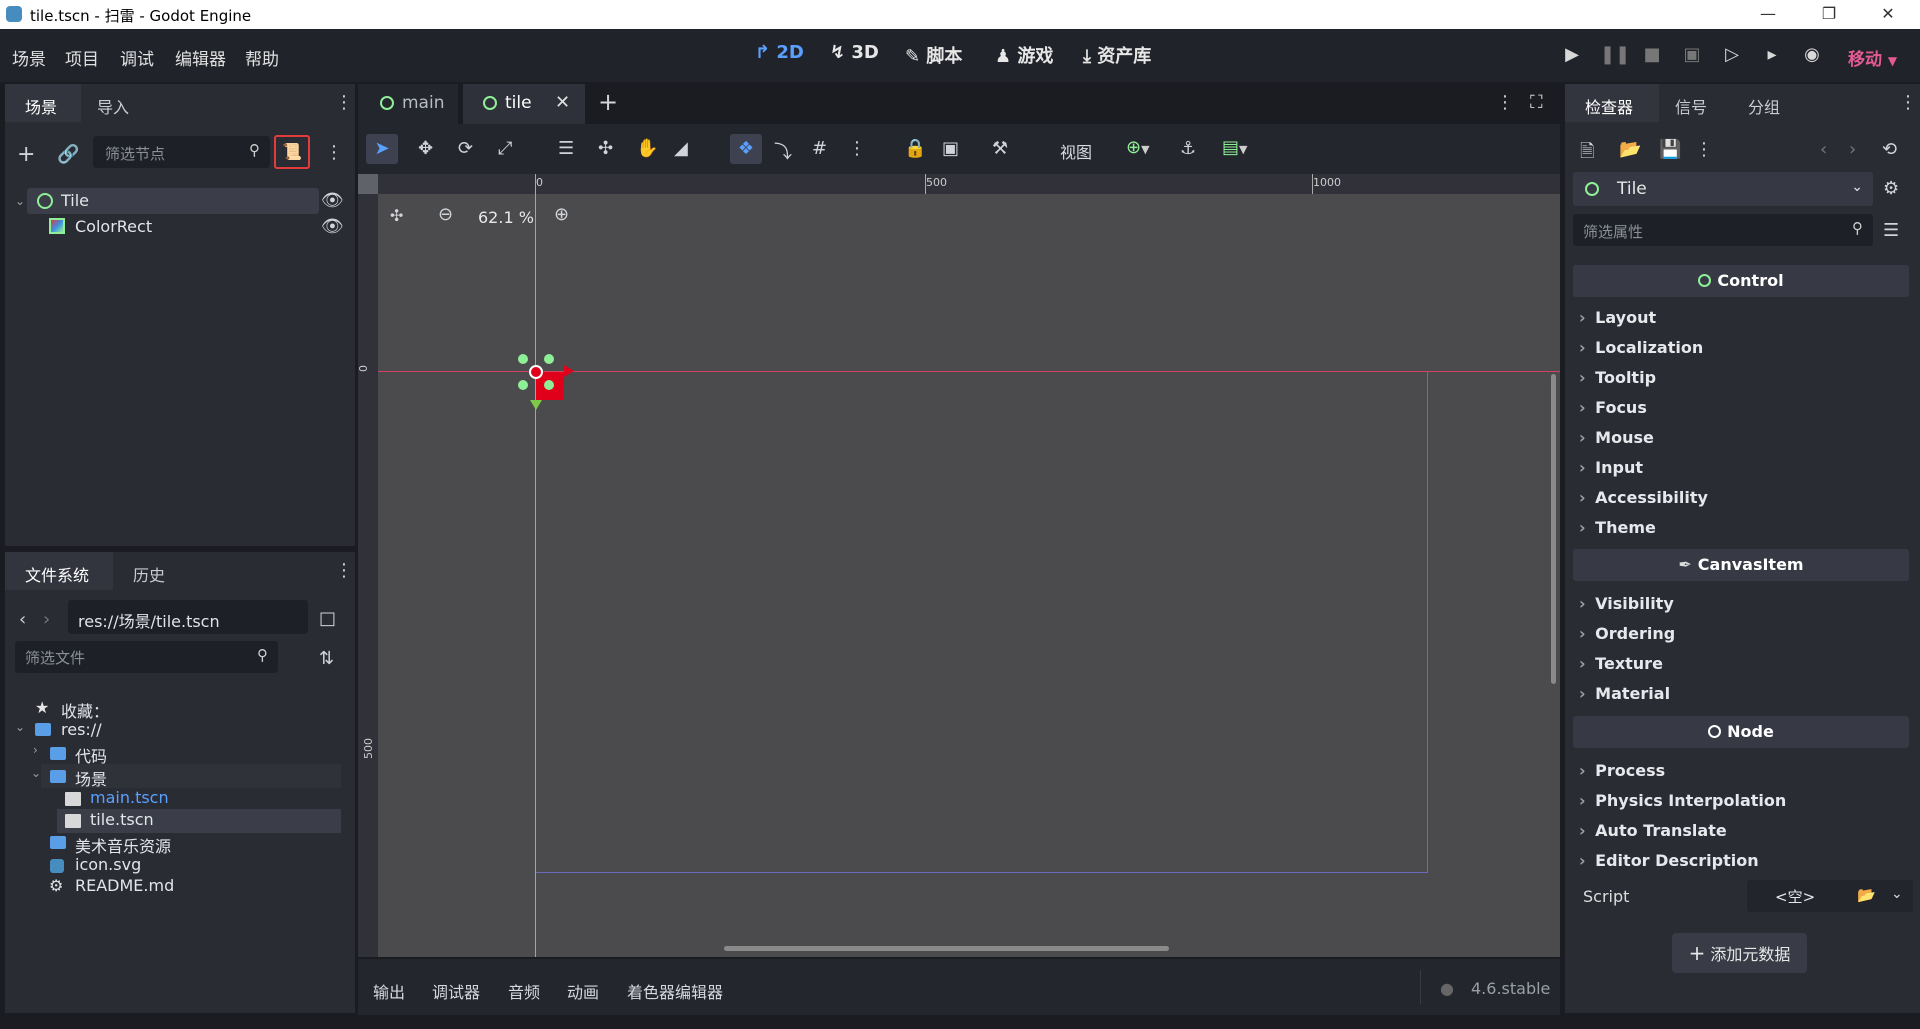 The height and width of the screenshot is (1029, 1920). What do you see at coordinates (583, 991) in the screenshot?
I see `tab-animation: 动画` at bounding box center [583, 991].